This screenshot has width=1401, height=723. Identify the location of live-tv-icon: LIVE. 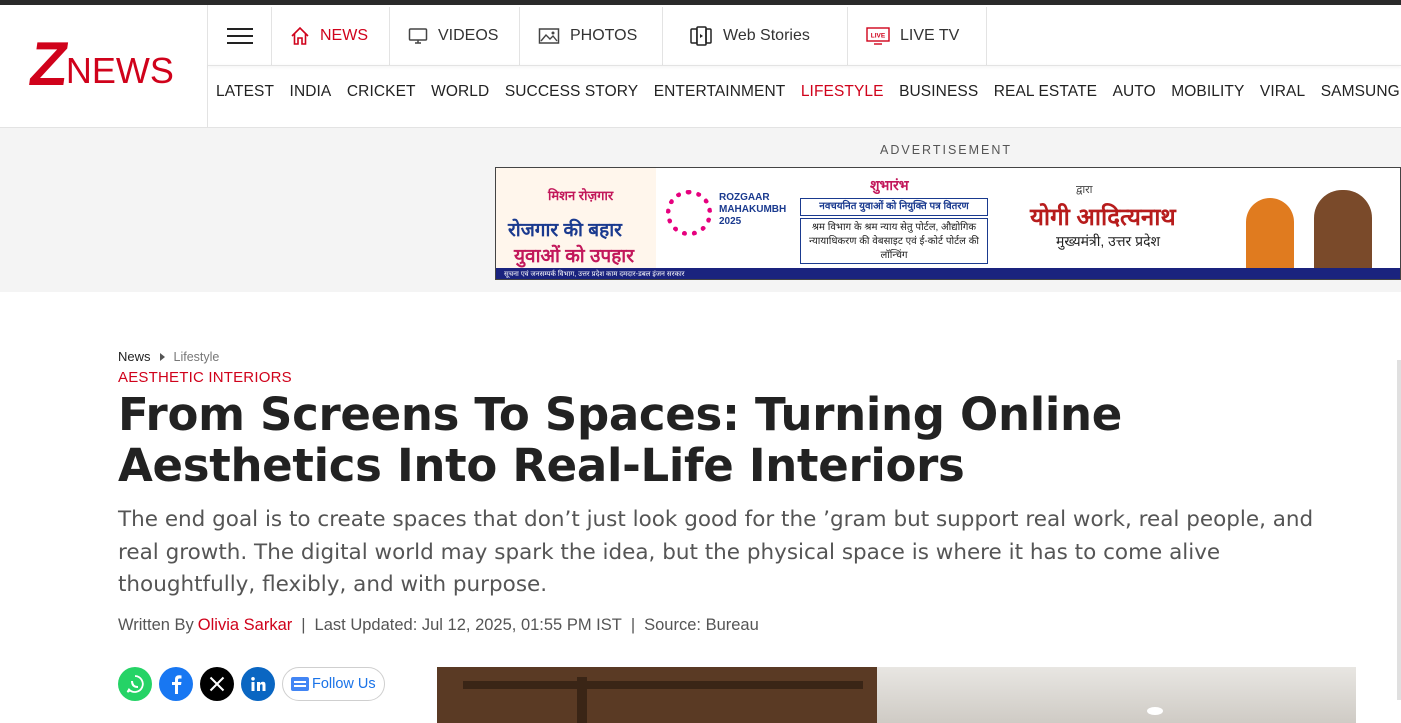
(878, 36).